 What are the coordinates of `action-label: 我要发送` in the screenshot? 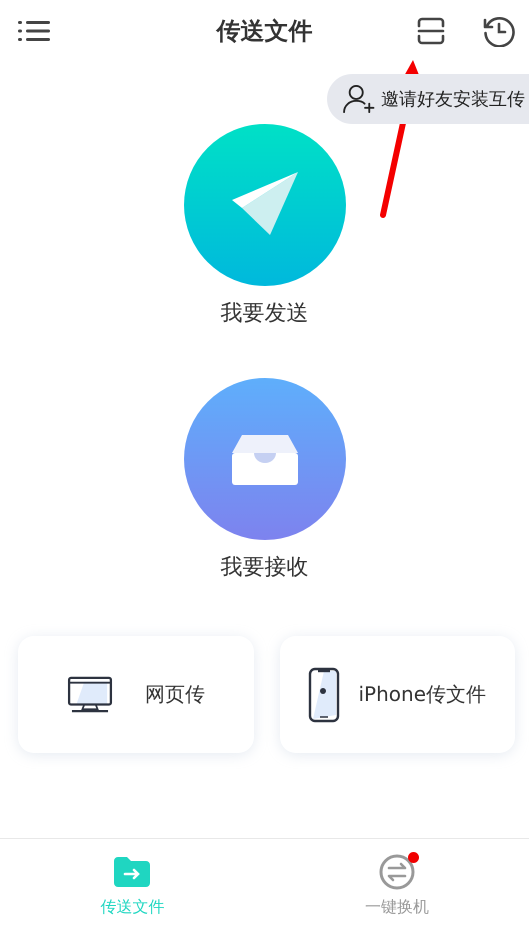 It's located at (264, 314).